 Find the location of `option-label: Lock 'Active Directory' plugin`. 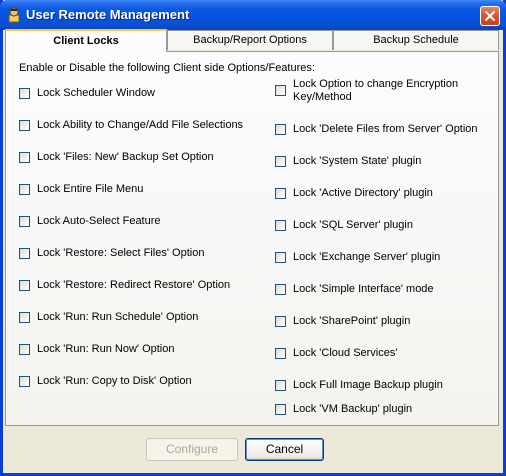

option-label: Lock 'Active Directory' plugin is located at coordinates (363, 193).